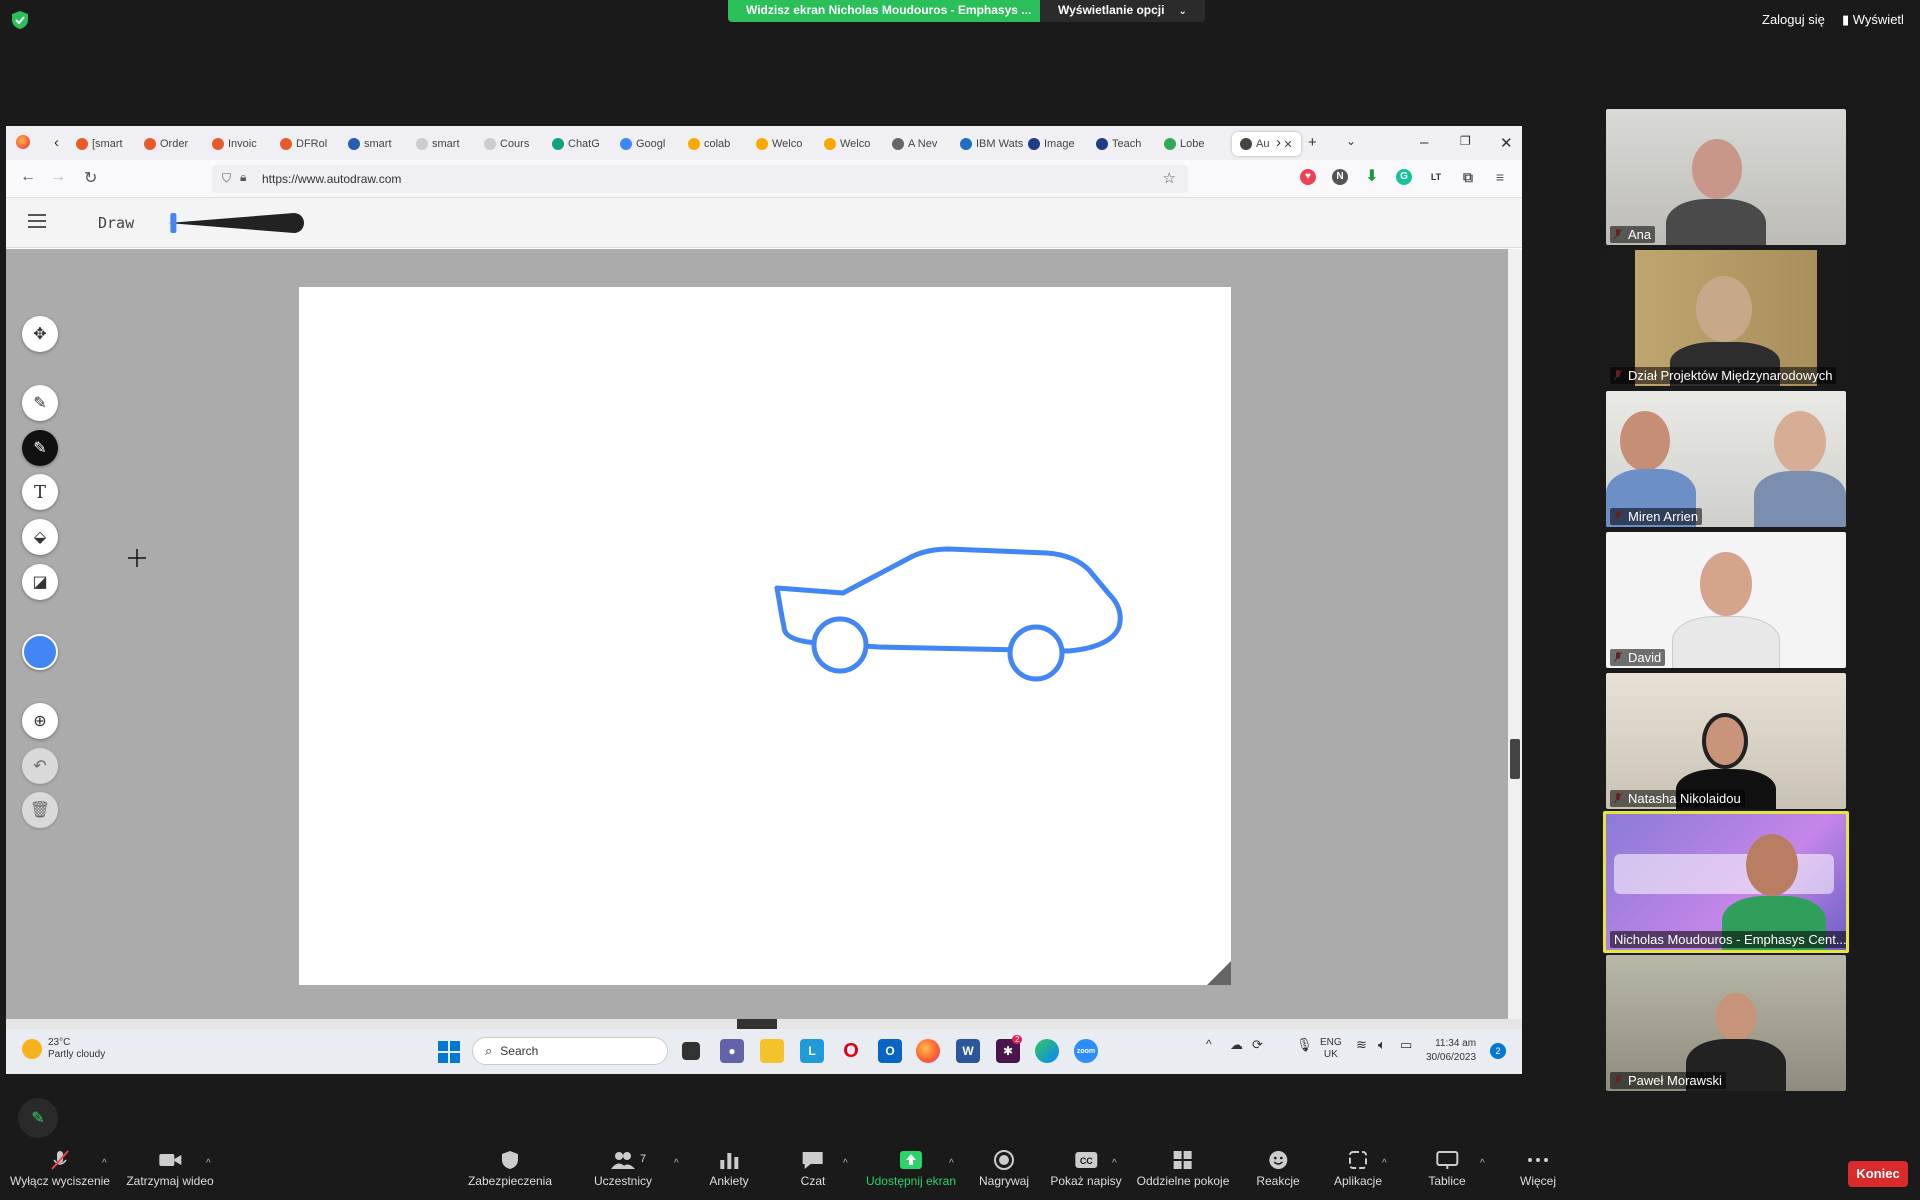 This screenshot has width=1920, height=1200. What do you see at coordinates (104, 1163) in the screenshot?
I see `audio-options-caret: ^` at bounding box center [104, 1163].